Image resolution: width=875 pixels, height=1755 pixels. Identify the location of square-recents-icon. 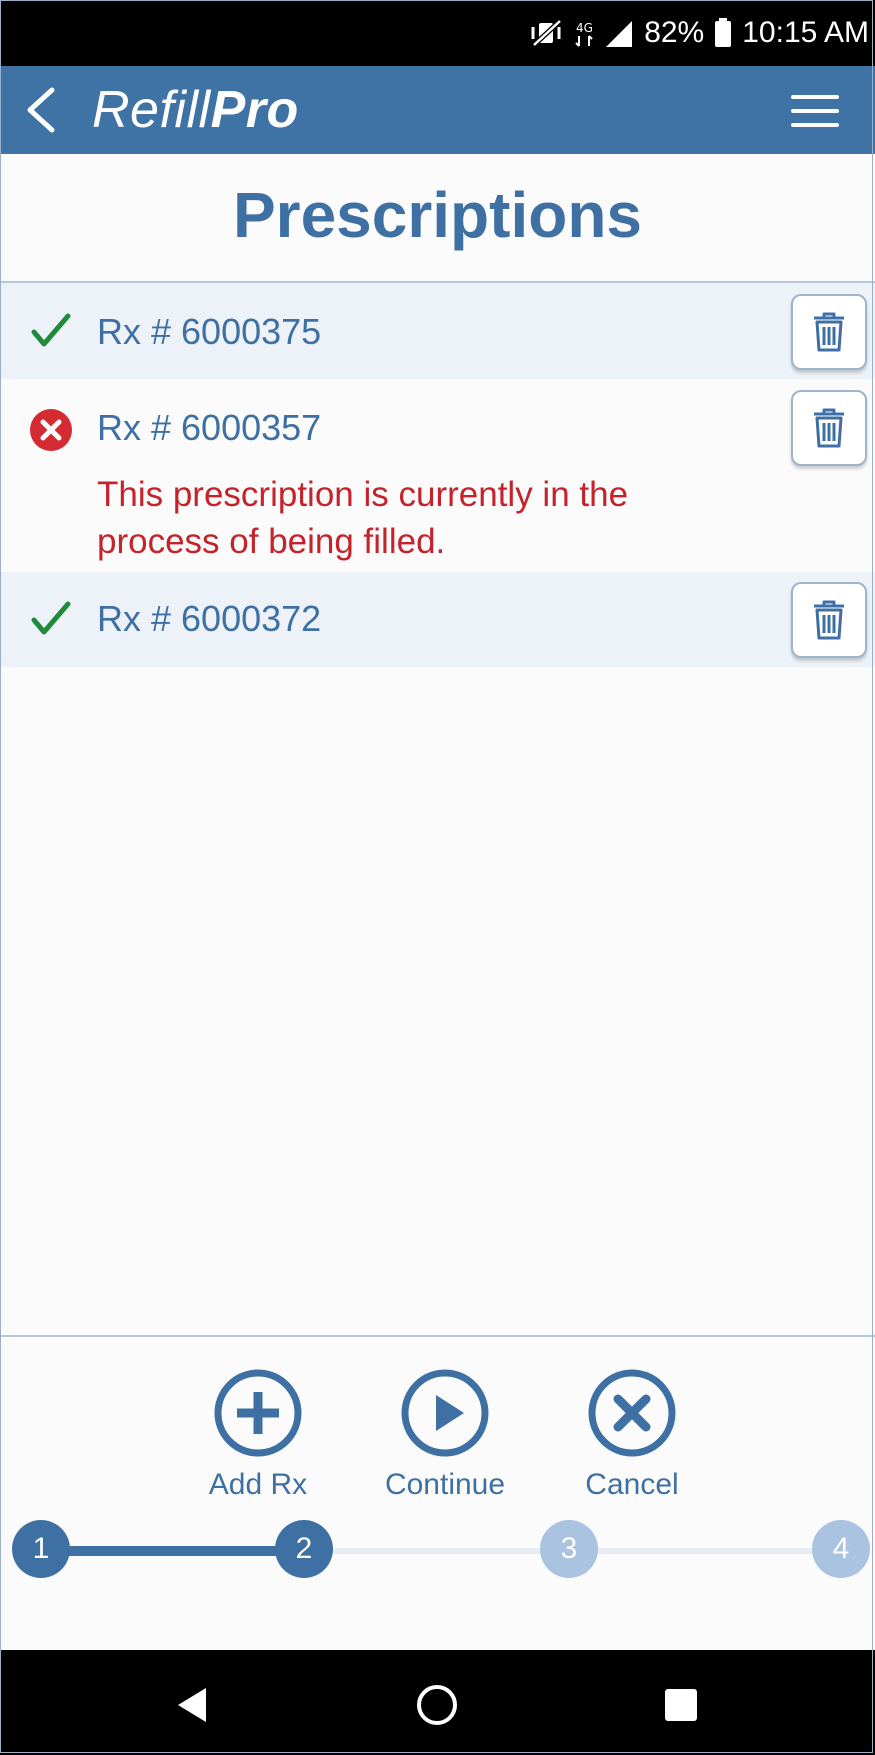
(681, 1705).